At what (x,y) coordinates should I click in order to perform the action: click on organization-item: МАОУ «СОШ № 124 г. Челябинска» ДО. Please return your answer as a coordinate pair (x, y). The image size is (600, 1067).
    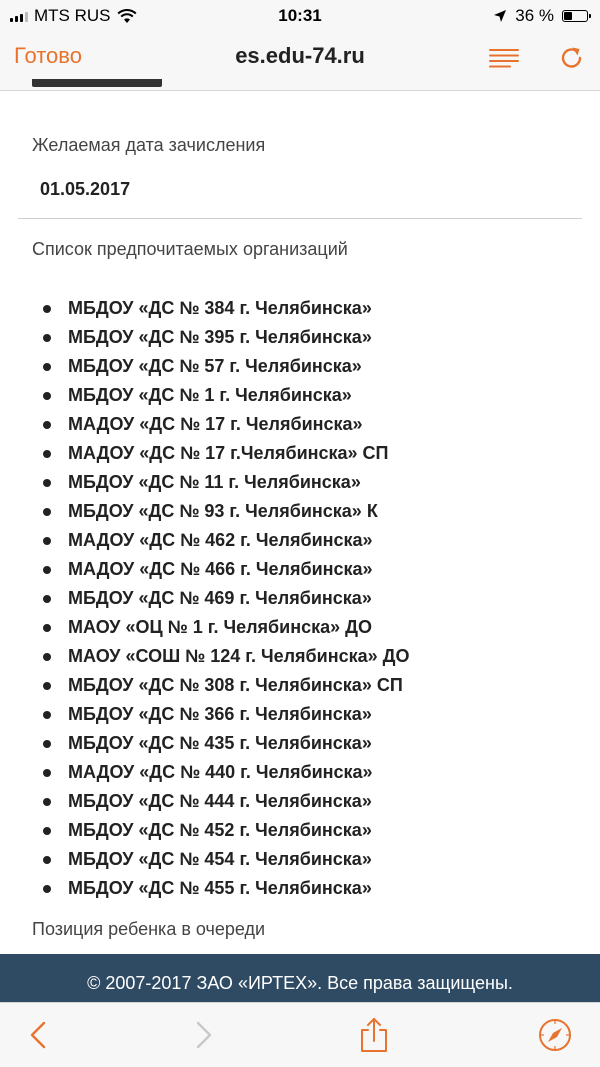
    Looking at the image, I should click on (204, 656).